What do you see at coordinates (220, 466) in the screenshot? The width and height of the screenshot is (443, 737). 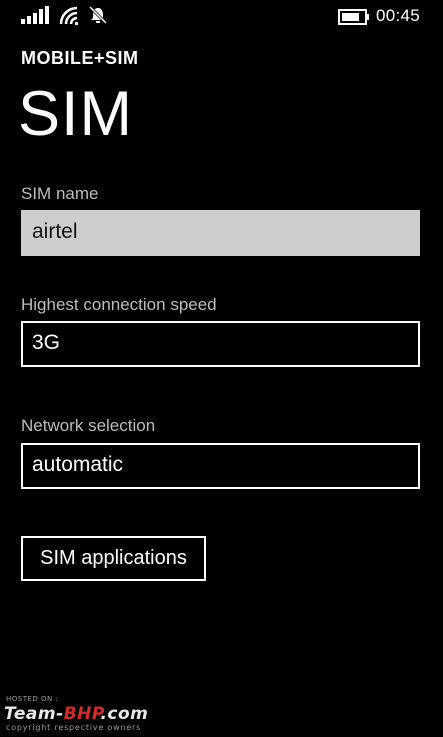 I see `network-selection-select: automatic` at bounding box center [220, 466].